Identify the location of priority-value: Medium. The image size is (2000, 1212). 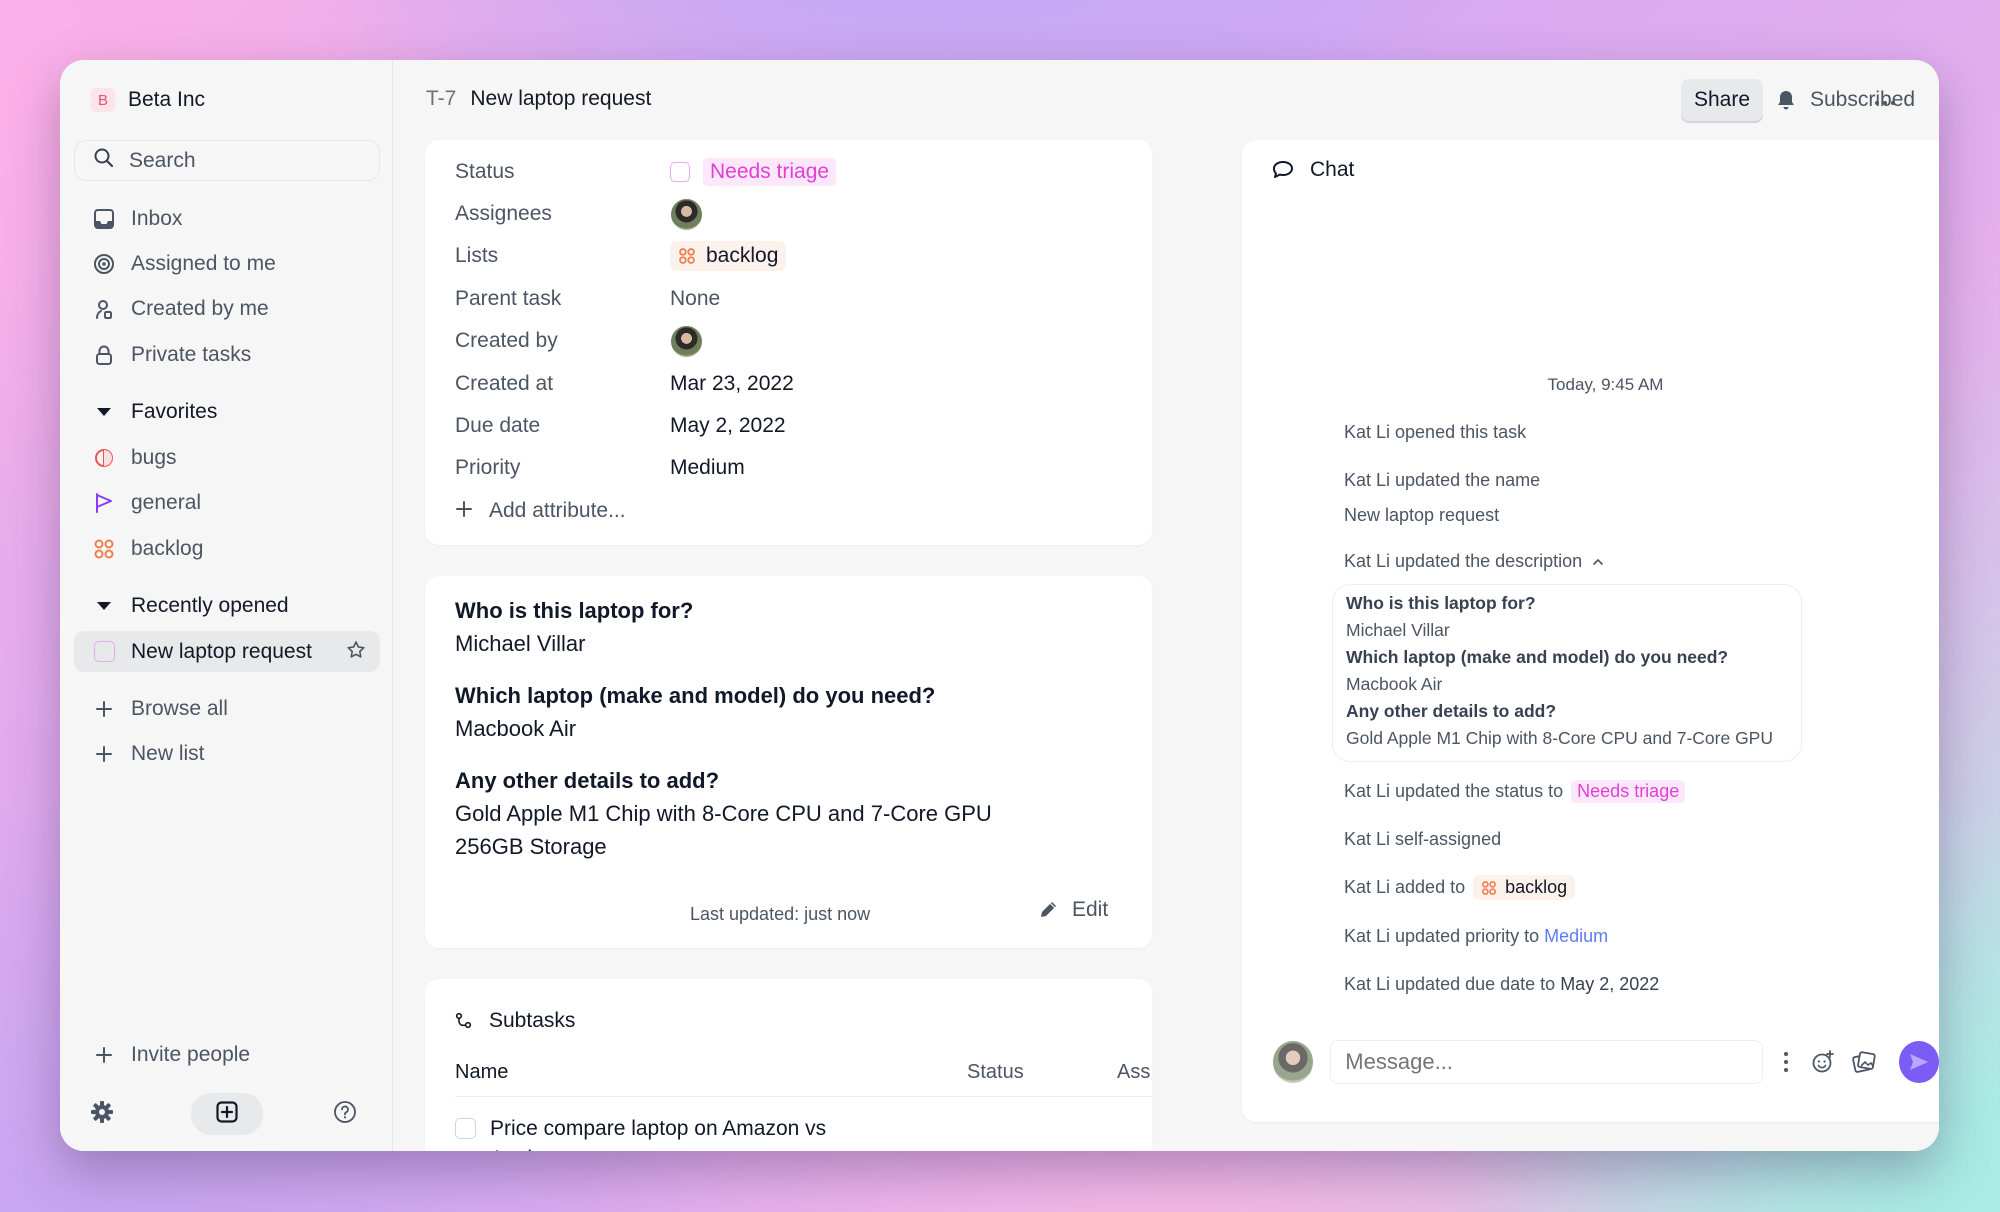
(707, 468).